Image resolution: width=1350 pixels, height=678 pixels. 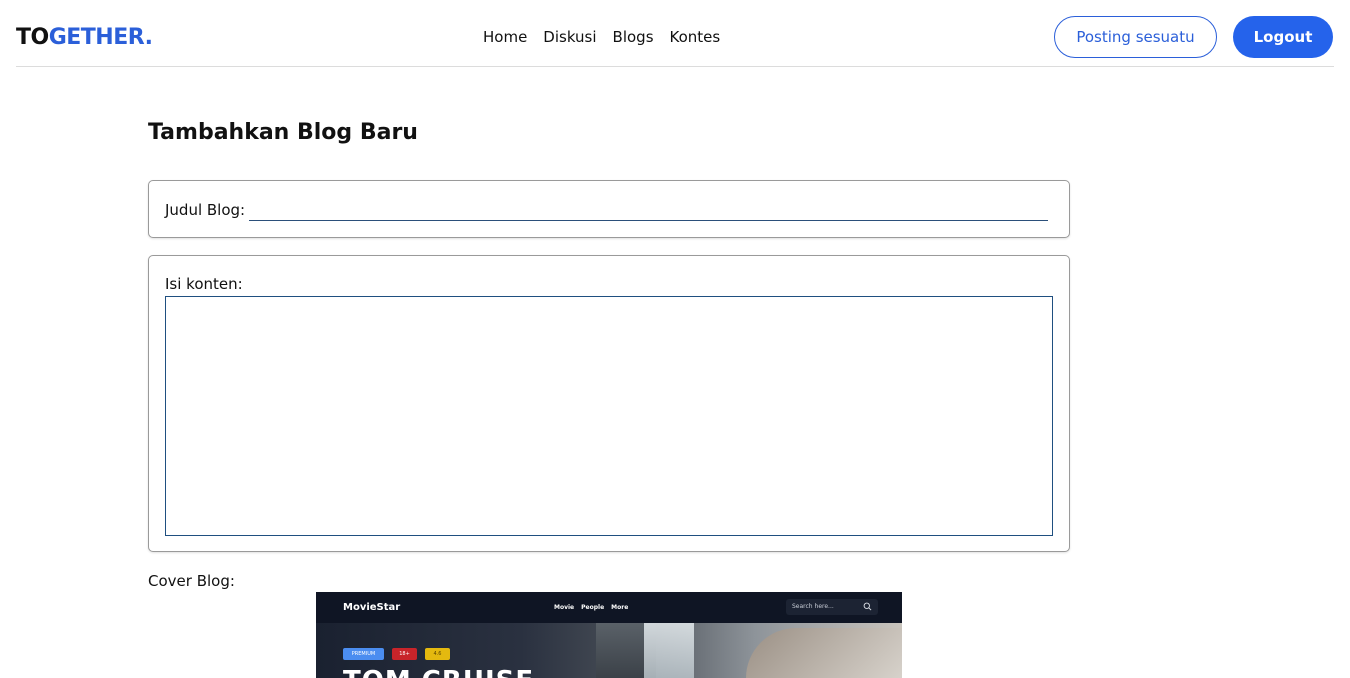 What do you see at coordinates (404, 654) in the screenshot?
I see `cover-badge-age: 18+` at bounding box center [404, 654].